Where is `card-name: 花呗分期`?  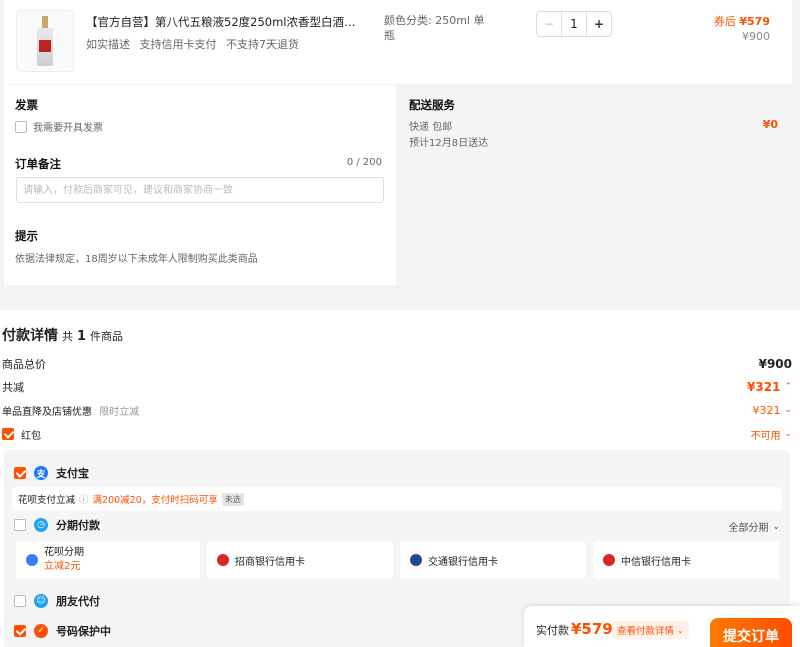
card-name: 花呗分期 is located at coordinates (64, 552).